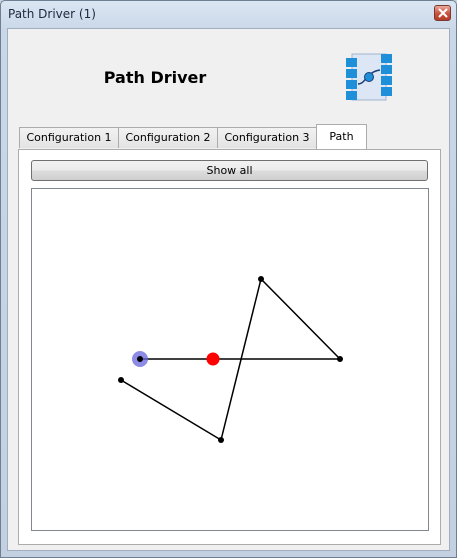 The width and height of the screenshot is (457, 558). I want to click on title-bar: Path Driver (1), so click(228, 14).